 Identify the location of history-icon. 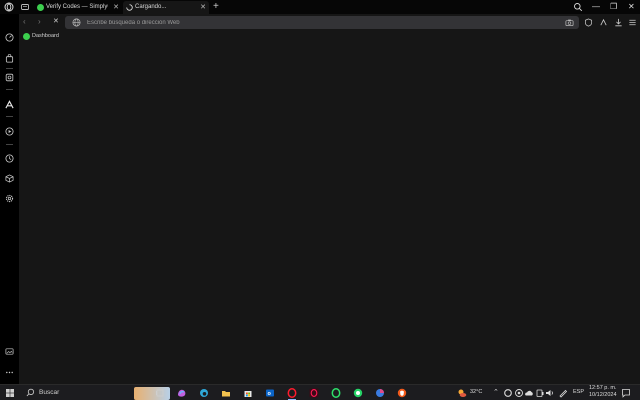
(9, 158).